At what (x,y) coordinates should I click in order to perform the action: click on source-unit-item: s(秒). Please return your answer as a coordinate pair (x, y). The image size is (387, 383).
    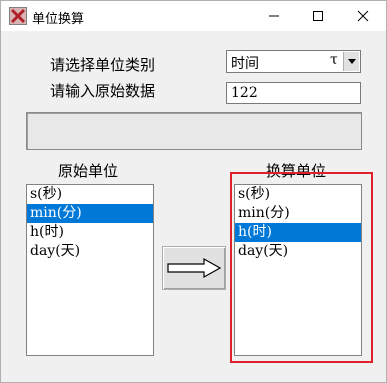
    Looking at the image, I should click on (90, 194).